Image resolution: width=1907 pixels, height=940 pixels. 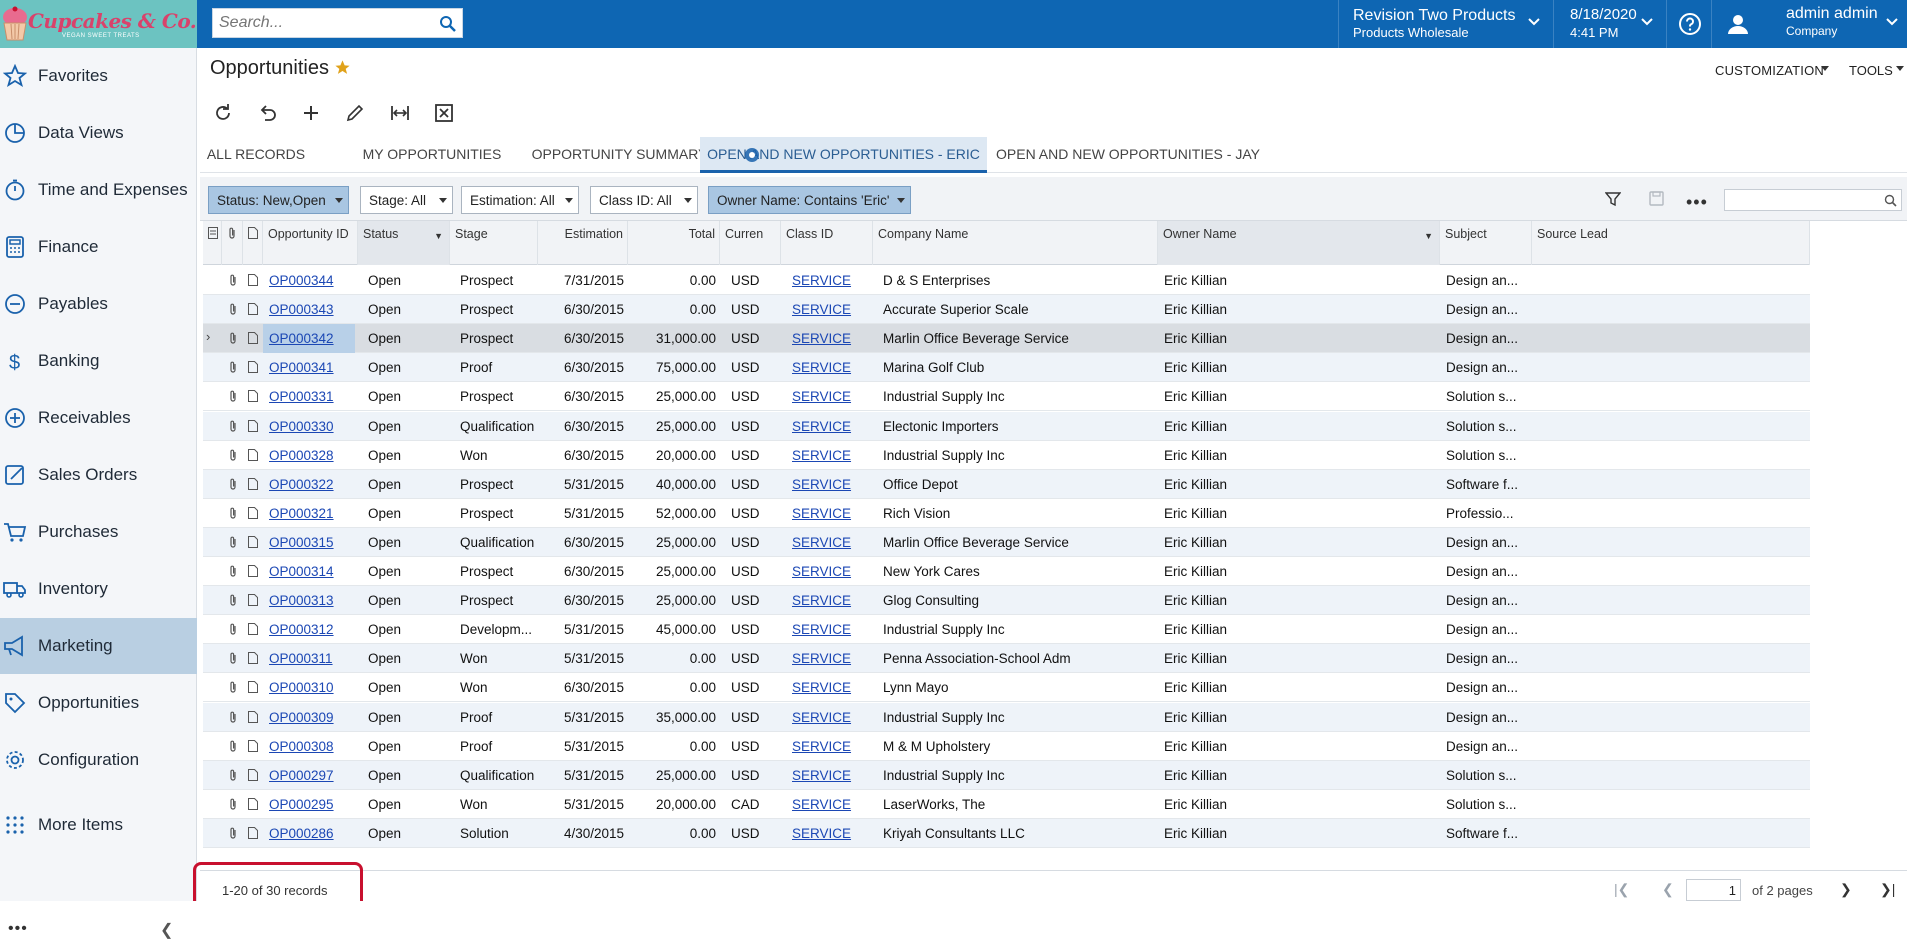 I want to click on cell-opportunity-id: OP000286, so click(x=312, y=833).